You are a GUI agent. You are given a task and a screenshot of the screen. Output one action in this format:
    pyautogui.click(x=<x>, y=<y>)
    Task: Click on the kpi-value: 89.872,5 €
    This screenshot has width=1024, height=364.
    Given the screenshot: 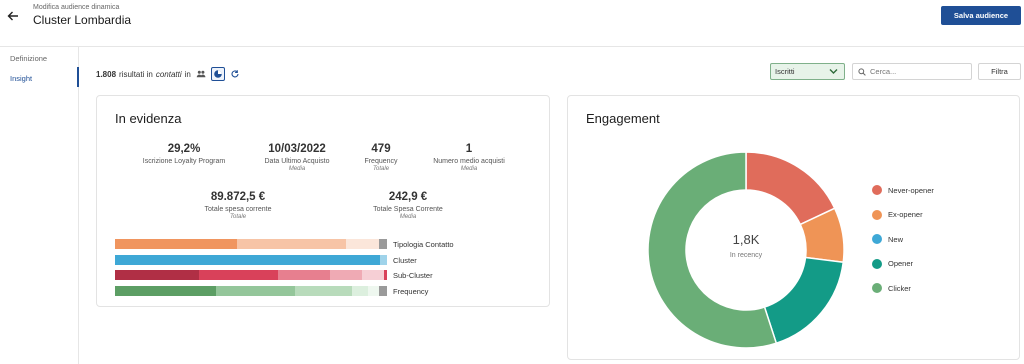 What is the action you would take?
    pyautogui.click(x=238, y=197)
    